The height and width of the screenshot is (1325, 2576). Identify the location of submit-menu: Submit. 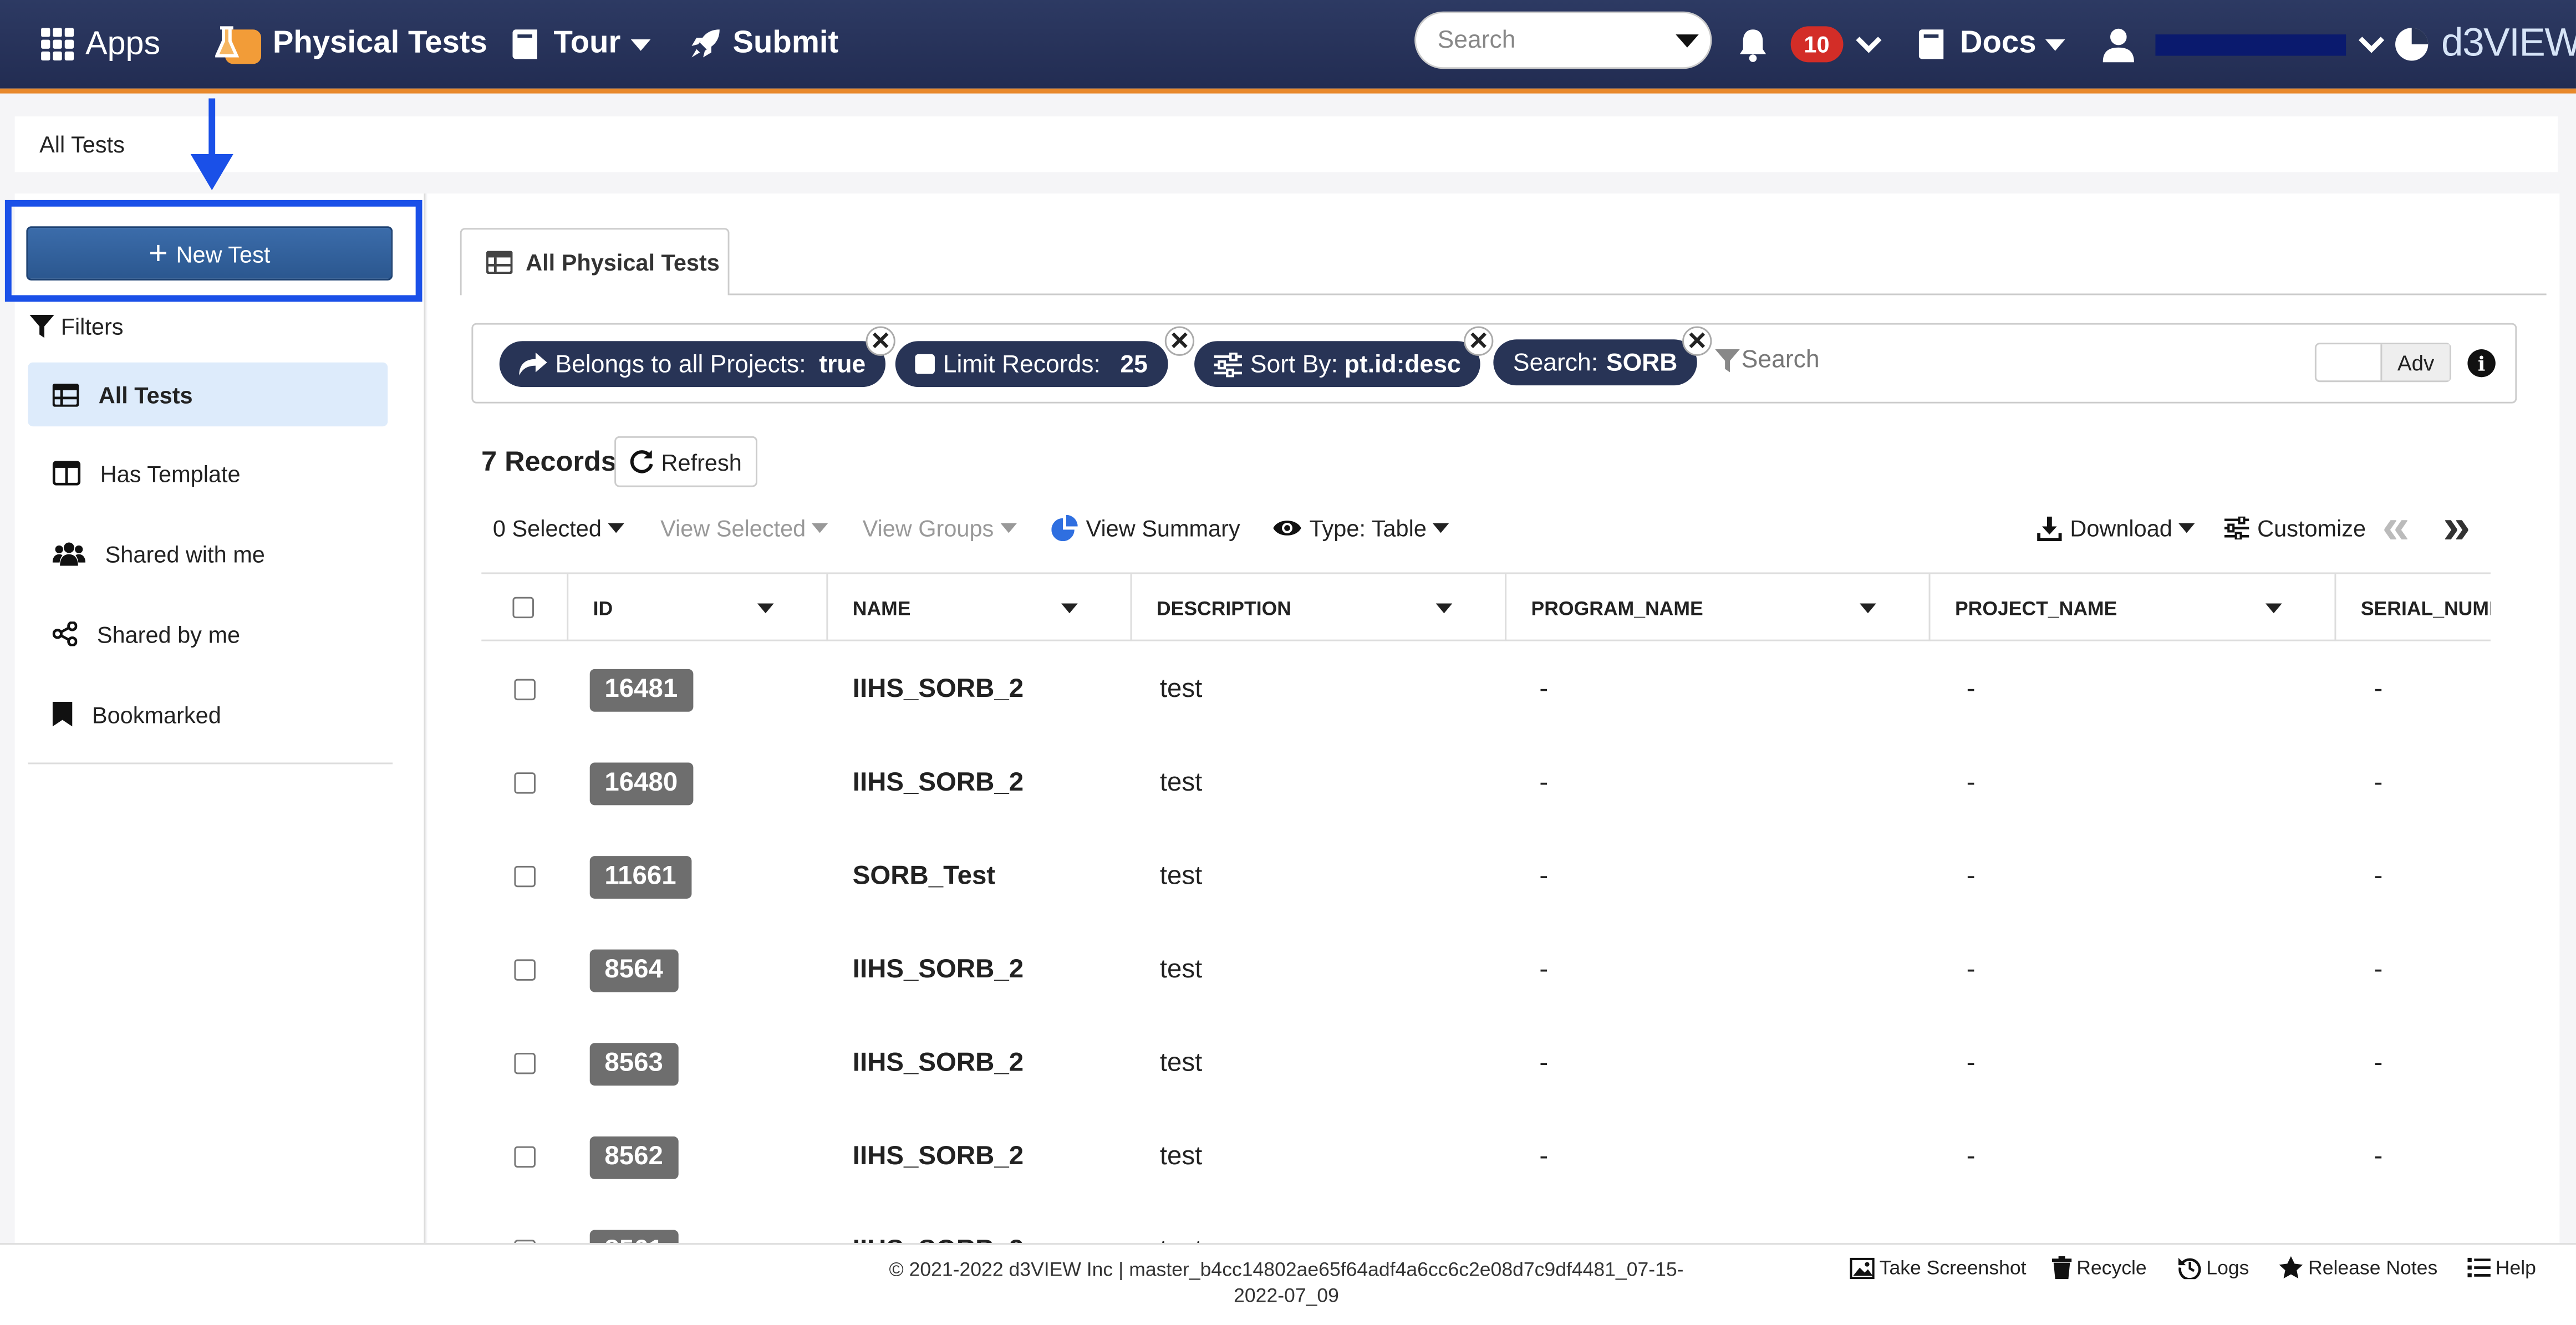
(763, 44).